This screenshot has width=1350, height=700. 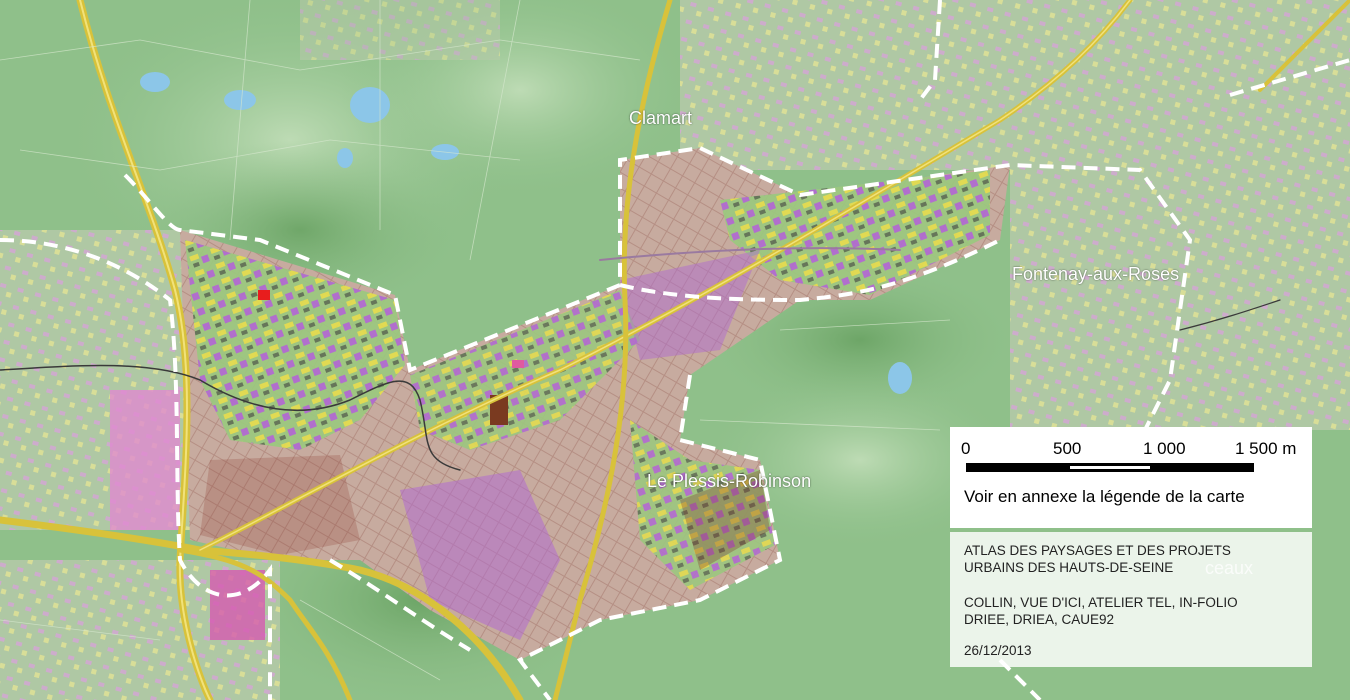 What do you see at coordinates (1101, 602) in the screenshot?
I see `credits-authors-line-1: COLLIN, VUE D'ICI, ATELIER TEL, IN-FOLIO` at bounding box center [1101, 602].